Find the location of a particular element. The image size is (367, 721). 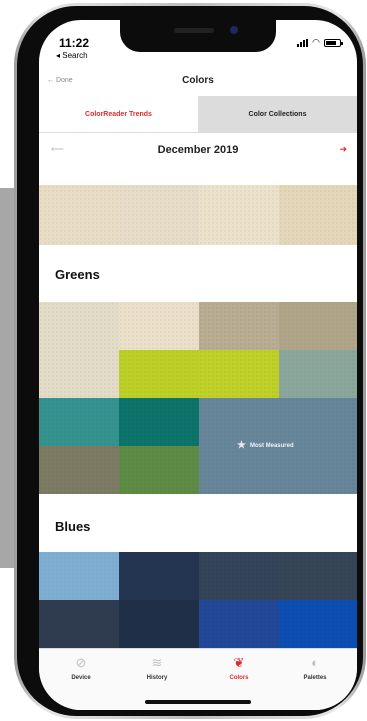

page-title: Colors is located at coordinates (198, 80).